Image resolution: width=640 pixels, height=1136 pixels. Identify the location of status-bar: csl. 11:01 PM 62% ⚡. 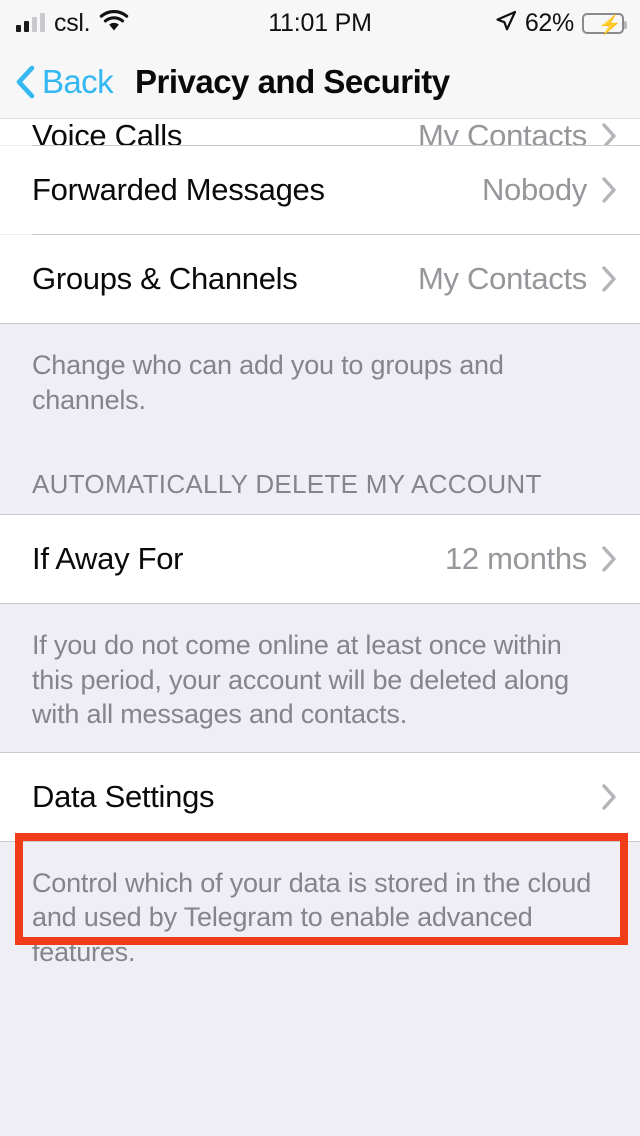
(320, 23).